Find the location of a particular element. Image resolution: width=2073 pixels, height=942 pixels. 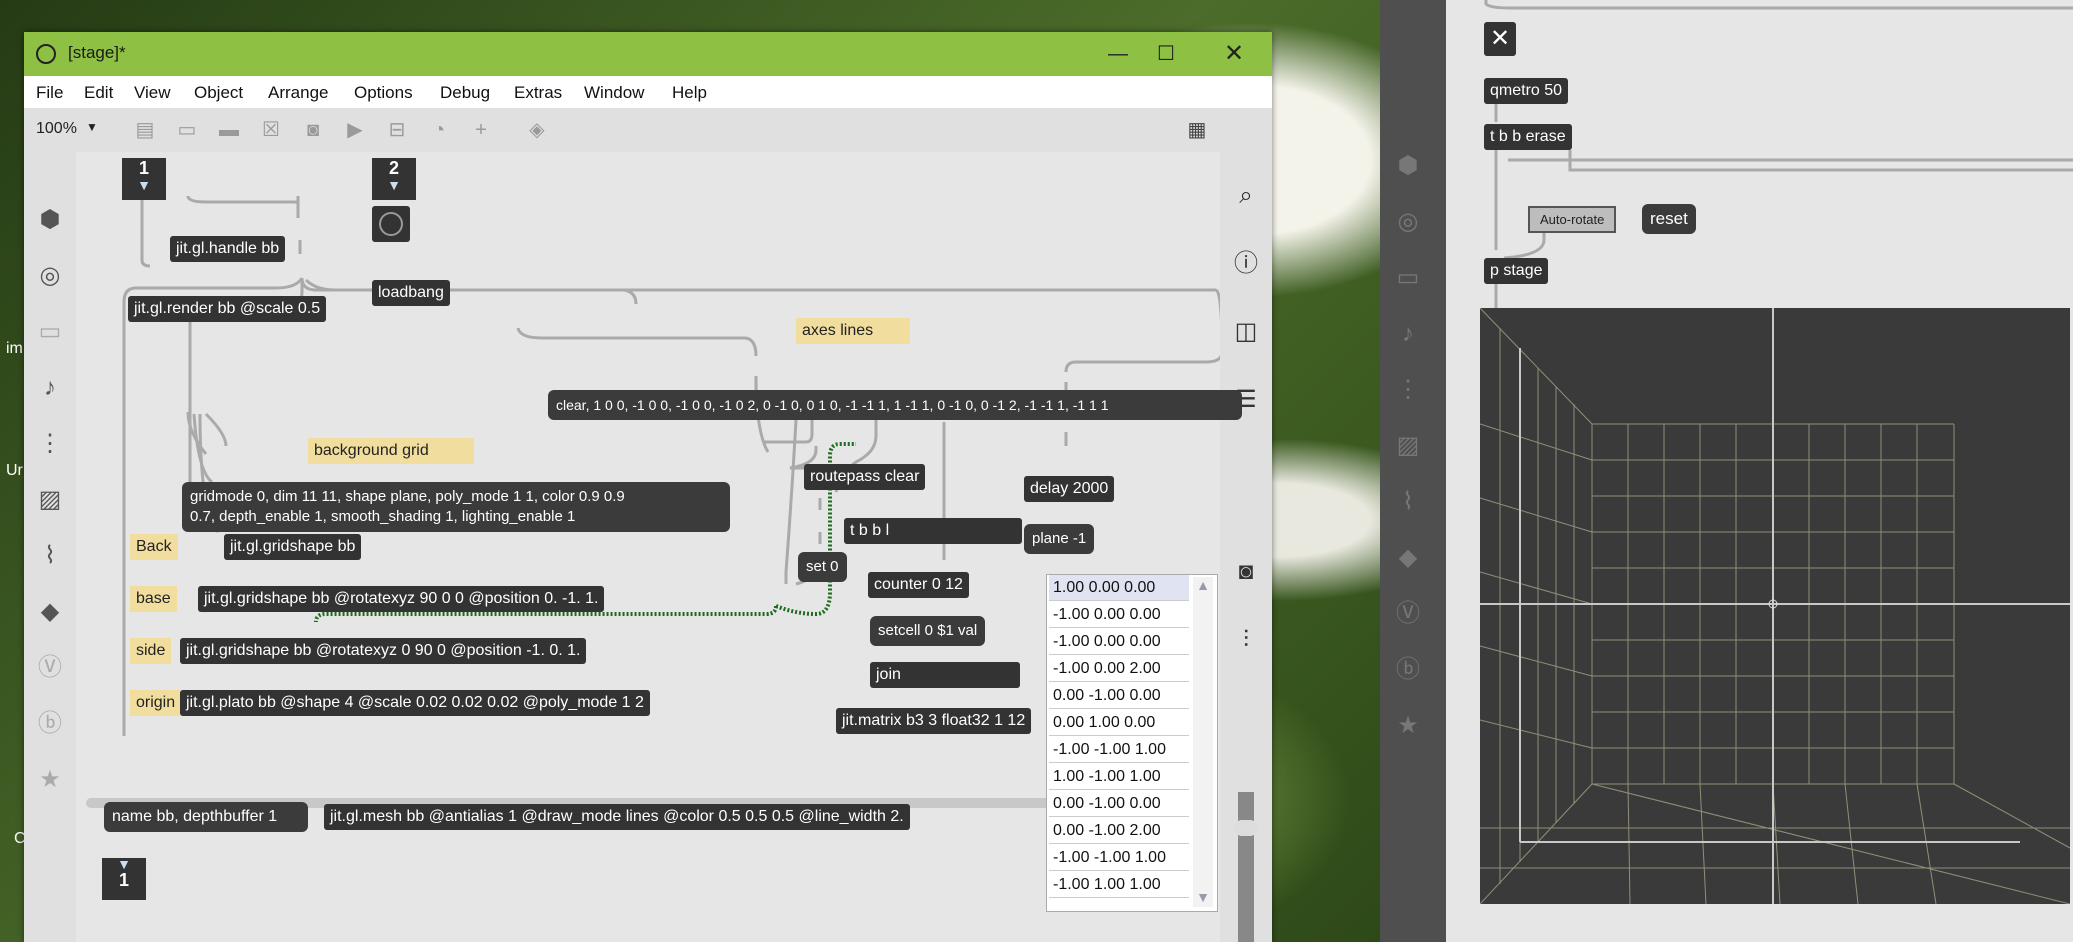

zoom-dropdown-icon: ▼ is located at coordinates (92, 127).